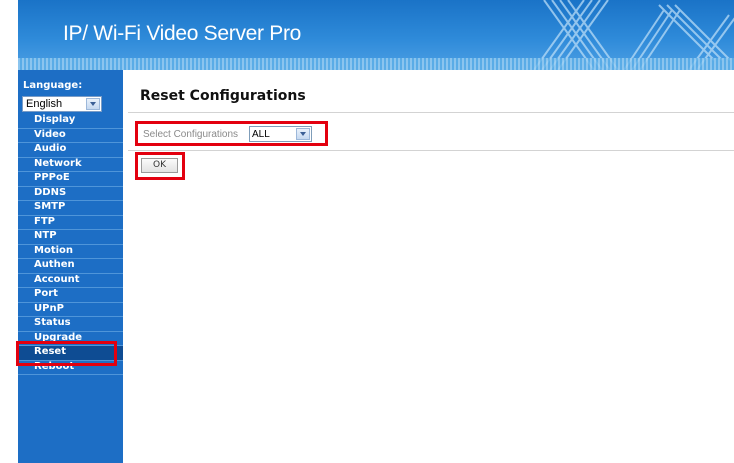 Image resolution: width=734 pixels, height=463 pixels. I want to click on language-select: English, so click(62, 104).